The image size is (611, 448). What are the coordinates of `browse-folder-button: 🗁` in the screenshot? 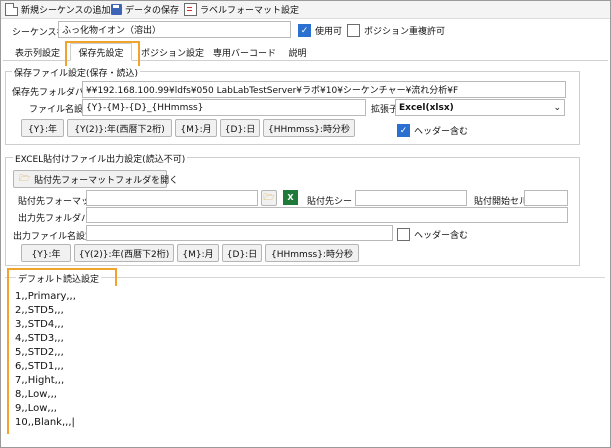 It's located at (269, 198).